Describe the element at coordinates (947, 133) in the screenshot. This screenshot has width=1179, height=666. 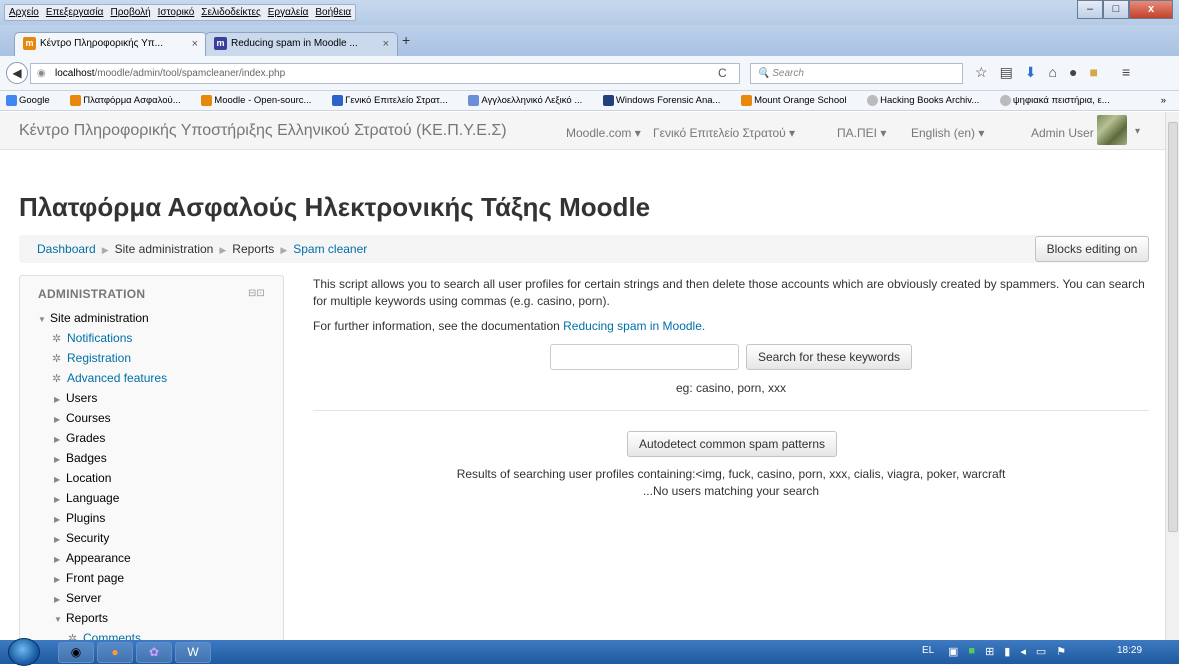
I see `language-menu: English (en) ▾` at that location.